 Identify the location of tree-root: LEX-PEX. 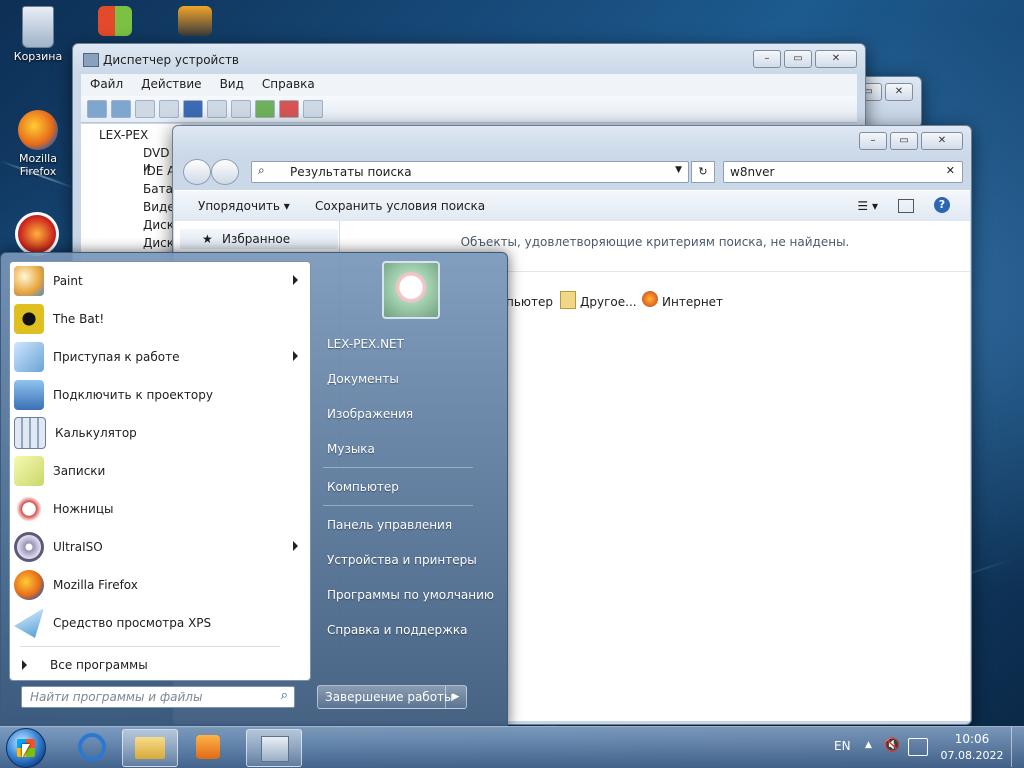
(123, 135).